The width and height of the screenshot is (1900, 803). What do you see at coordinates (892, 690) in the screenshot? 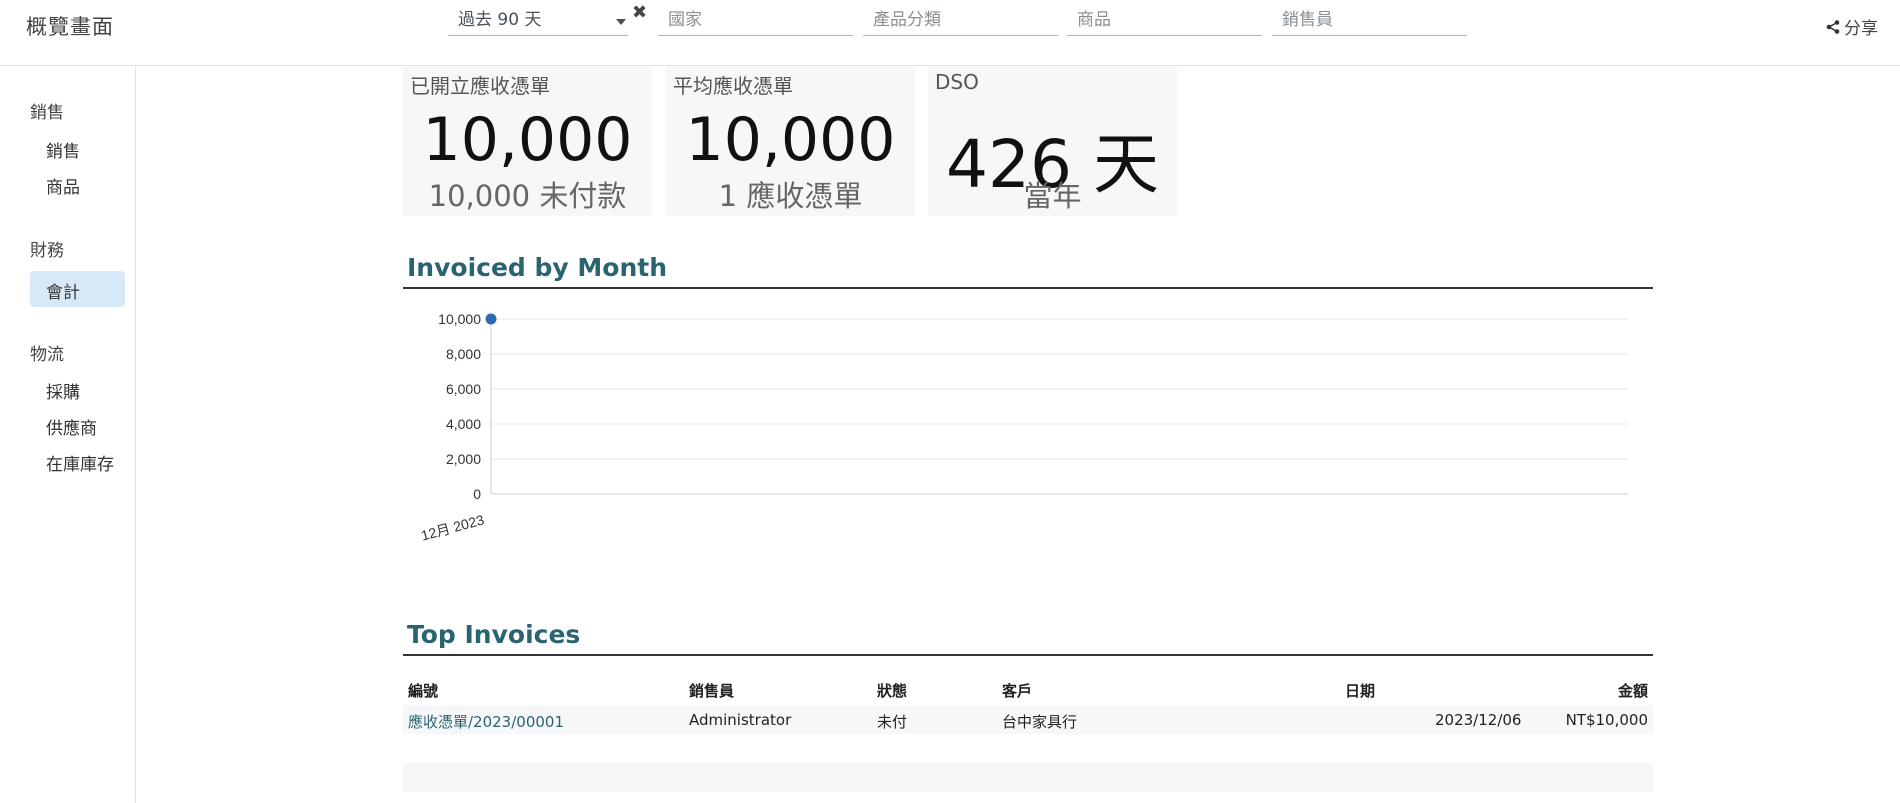
I see `column-header-status: 狀態` at bounding box center [892, 690].